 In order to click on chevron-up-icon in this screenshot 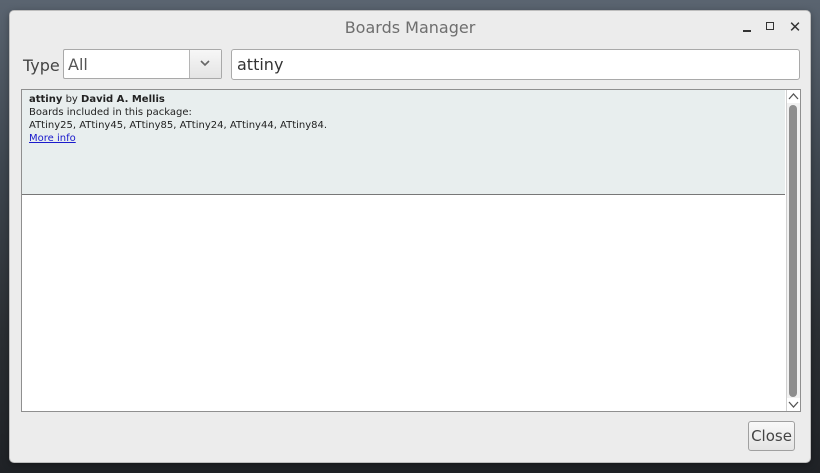, I will do `click(793, 96)`.